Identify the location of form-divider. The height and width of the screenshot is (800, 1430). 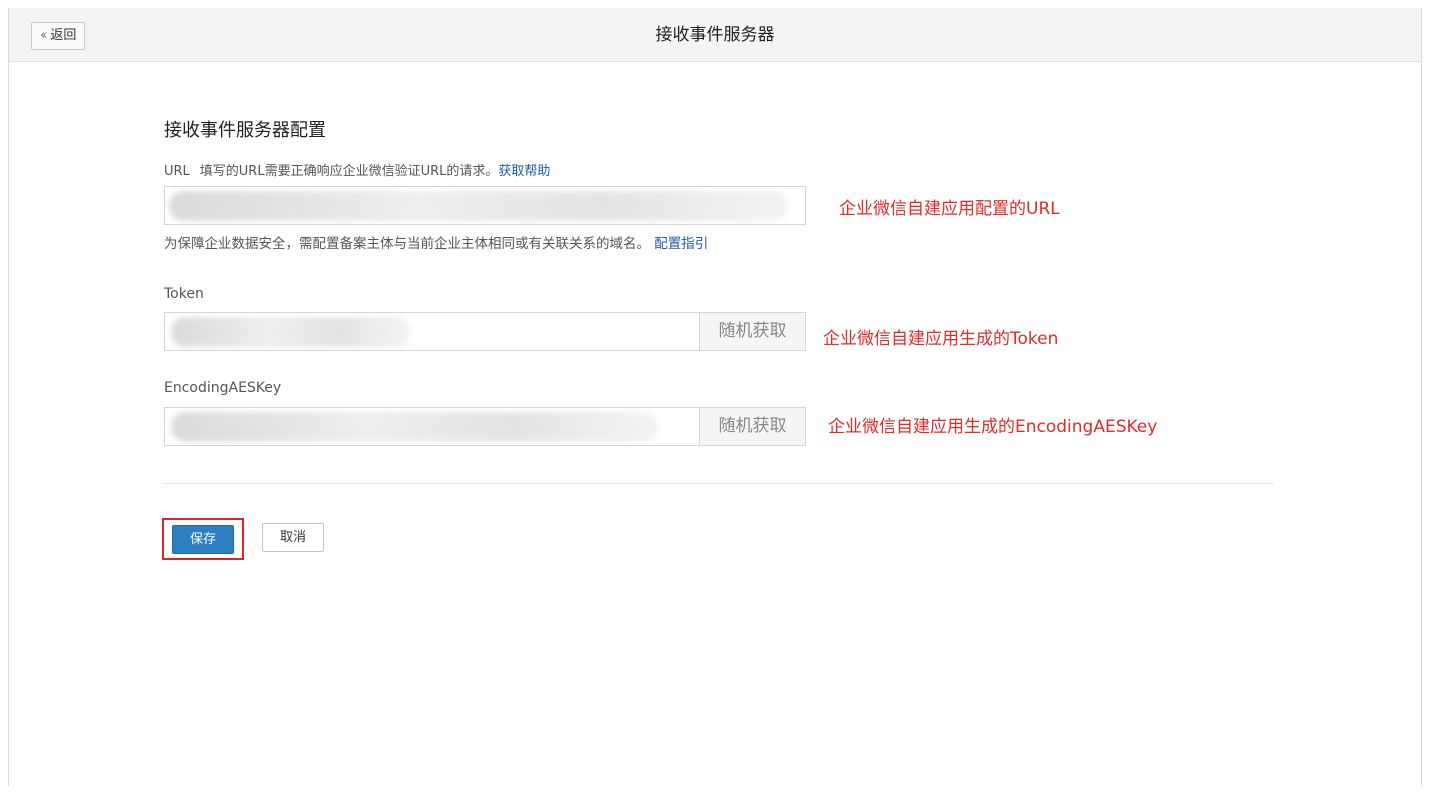
(719, 483).